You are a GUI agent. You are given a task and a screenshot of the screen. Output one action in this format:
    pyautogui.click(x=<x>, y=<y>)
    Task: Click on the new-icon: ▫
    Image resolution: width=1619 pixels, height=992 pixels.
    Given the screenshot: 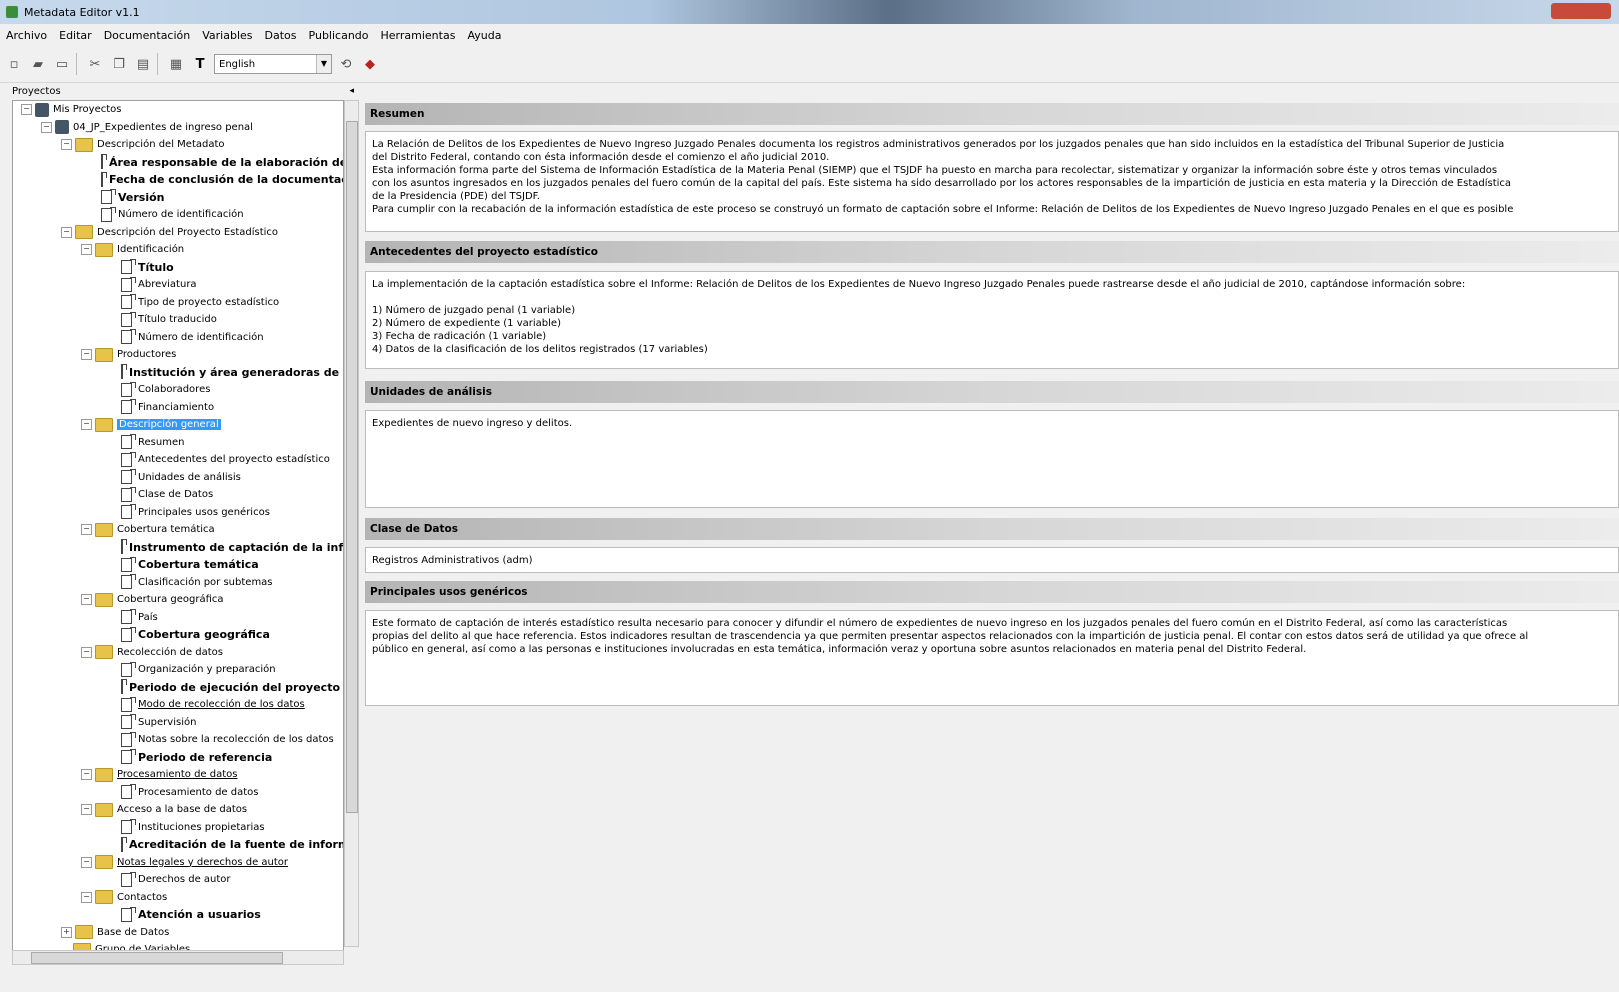 What is the action you would take?
    pyautogui.click(x=14, y=64)
    